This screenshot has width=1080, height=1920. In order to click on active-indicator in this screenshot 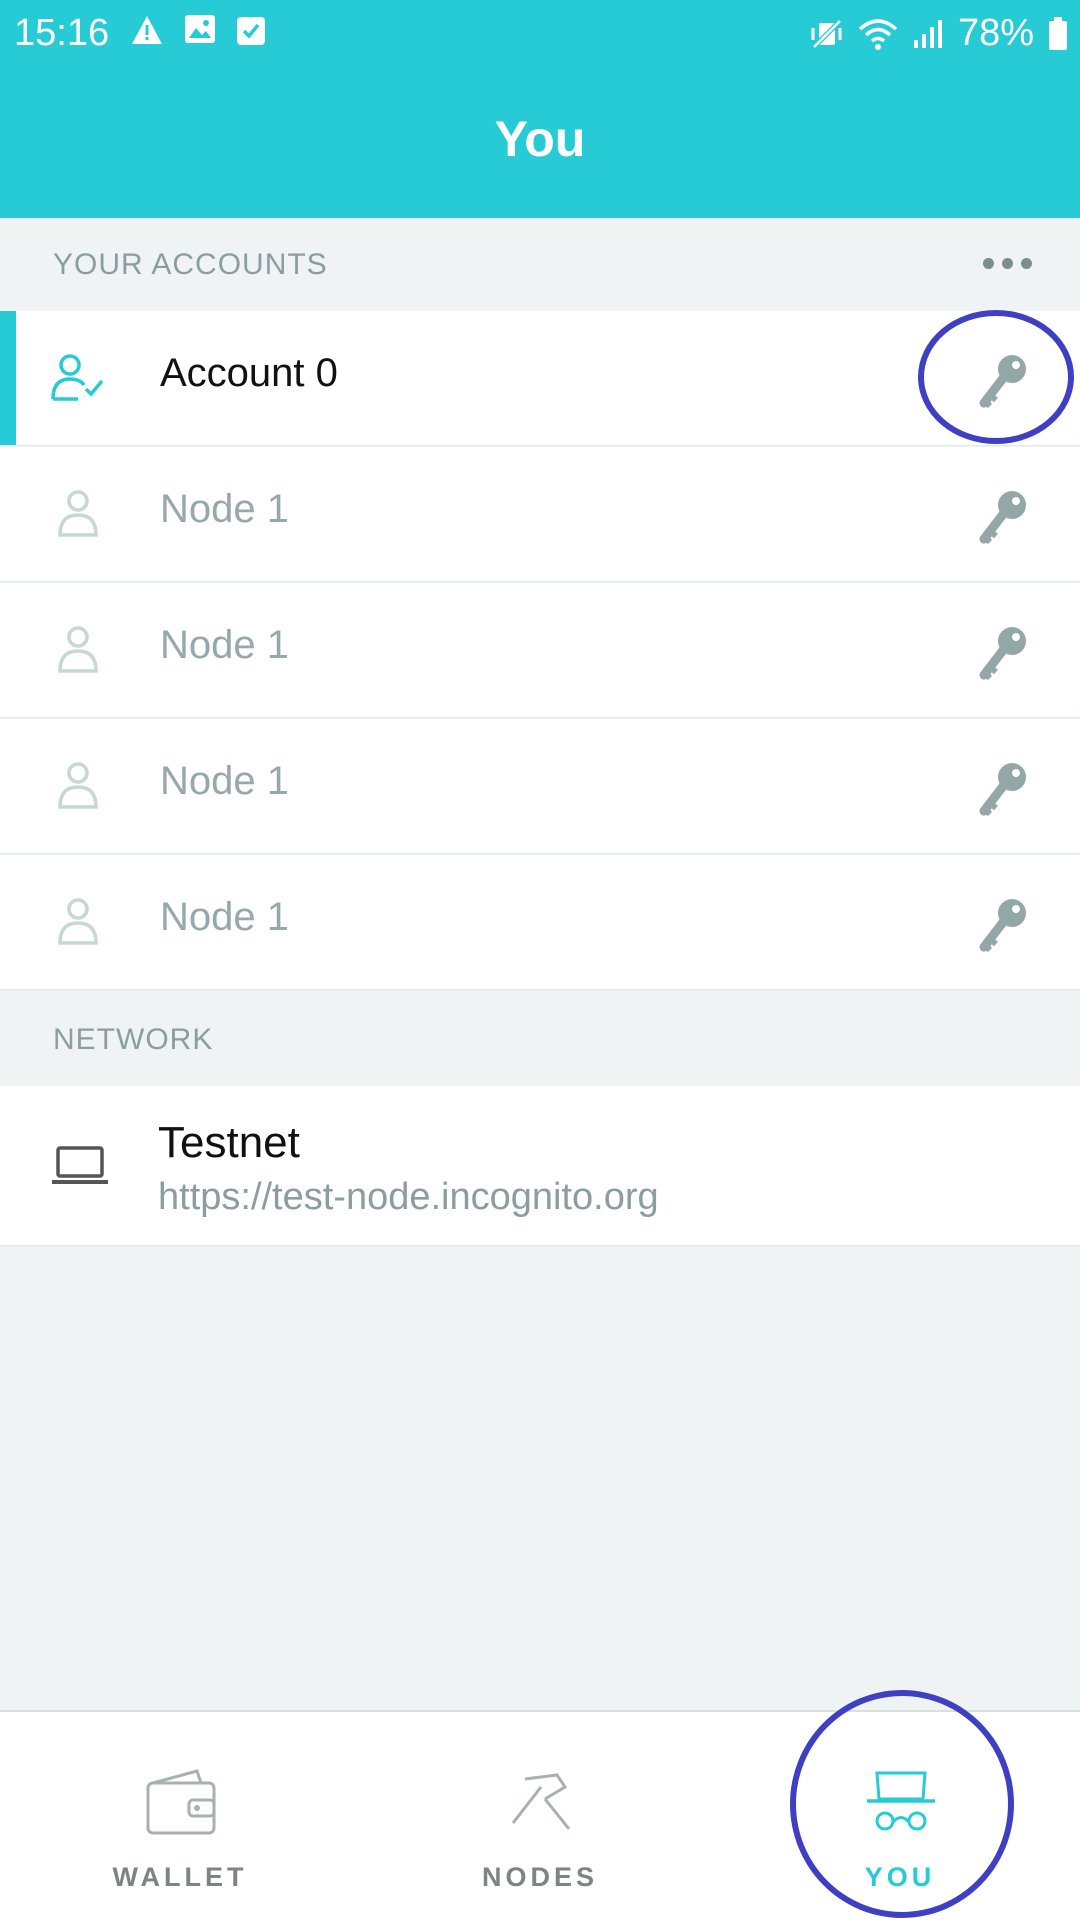, I will do `click(8, 378)`.